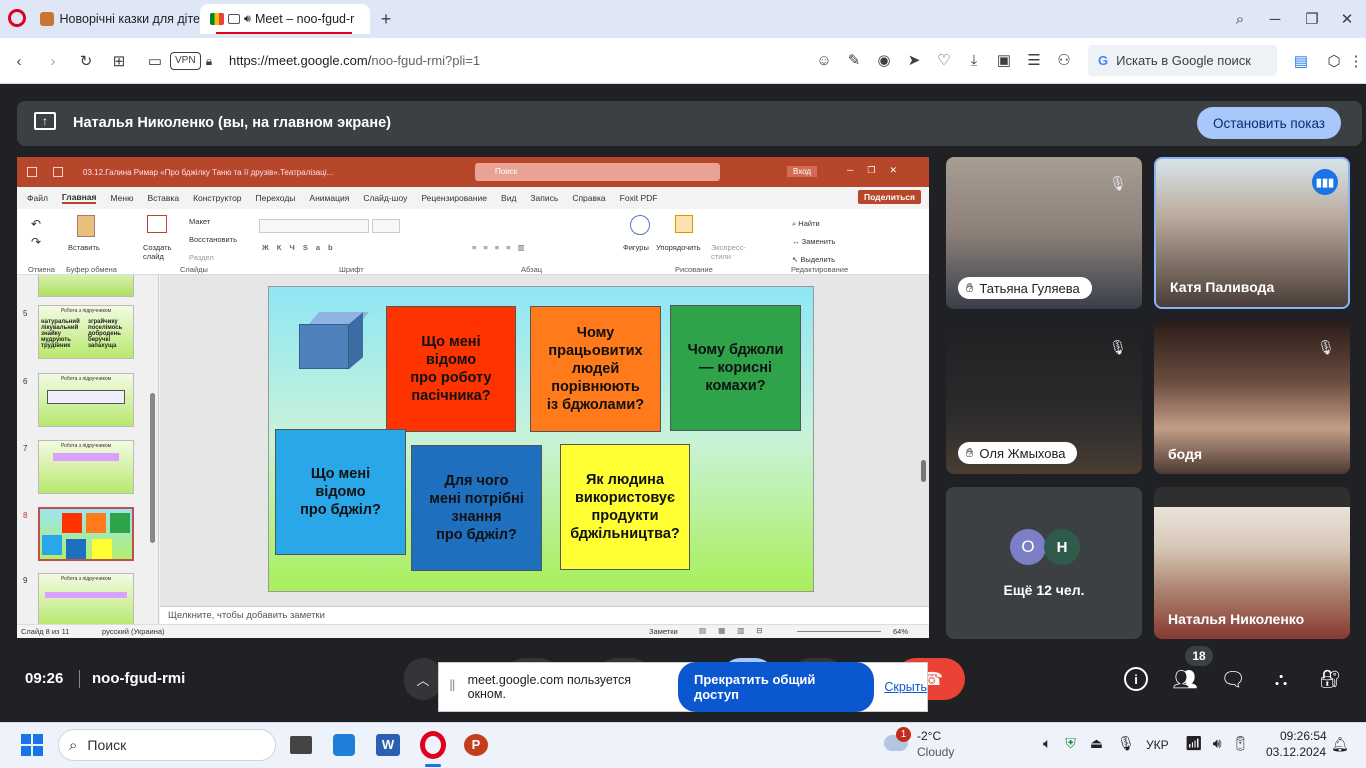 The width and height of the screenshot is (1366, 768). What do you see at coordinates (1126, 743) in the screenshot?
I see `mic-tray-icon: 🎙︎` at bounding box center [1126, 743].